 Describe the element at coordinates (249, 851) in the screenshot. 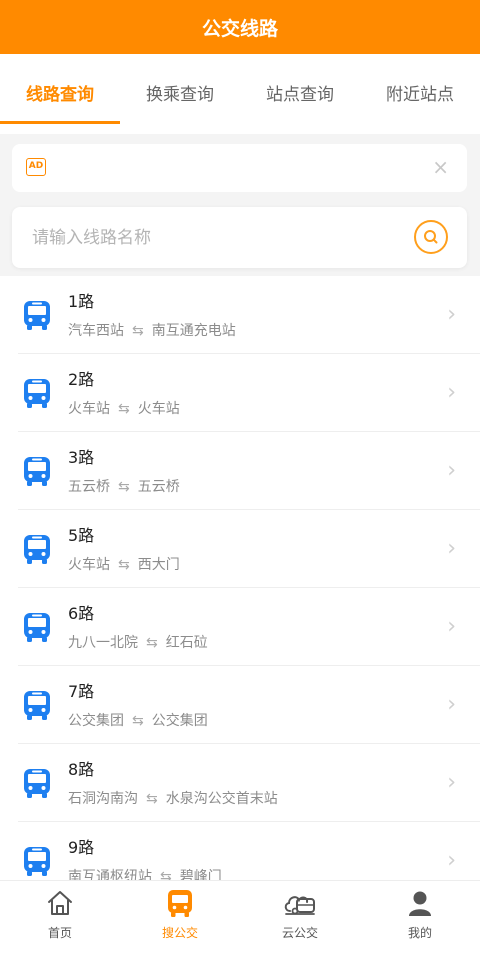

I see `route-row: 9路 南互通枢纽站 ⇆ 碧峰门 ›` at that location.